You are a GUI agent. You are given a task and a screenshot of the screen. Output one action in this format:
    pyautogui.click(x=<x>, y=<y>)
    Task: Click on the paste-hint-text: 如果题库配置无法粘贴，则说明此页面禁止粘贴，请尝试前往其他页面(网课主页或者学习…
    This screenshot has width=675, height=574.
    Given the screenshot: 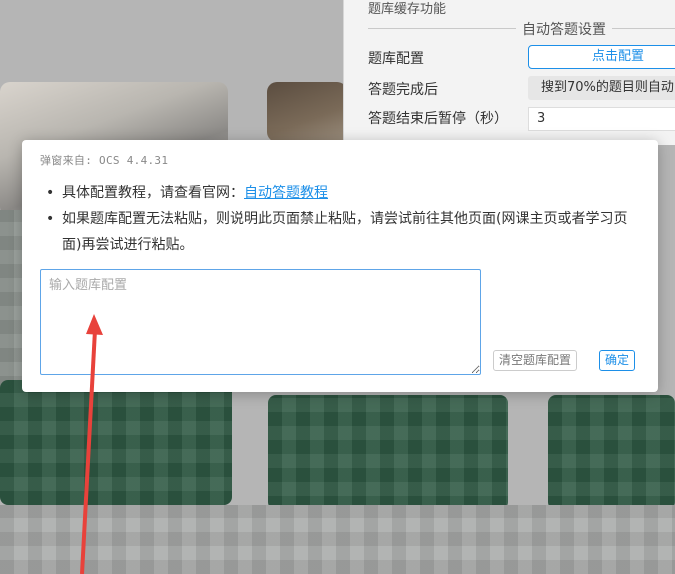 What is the action you would take?
    pyautogui.click(x=345, y=232)
    